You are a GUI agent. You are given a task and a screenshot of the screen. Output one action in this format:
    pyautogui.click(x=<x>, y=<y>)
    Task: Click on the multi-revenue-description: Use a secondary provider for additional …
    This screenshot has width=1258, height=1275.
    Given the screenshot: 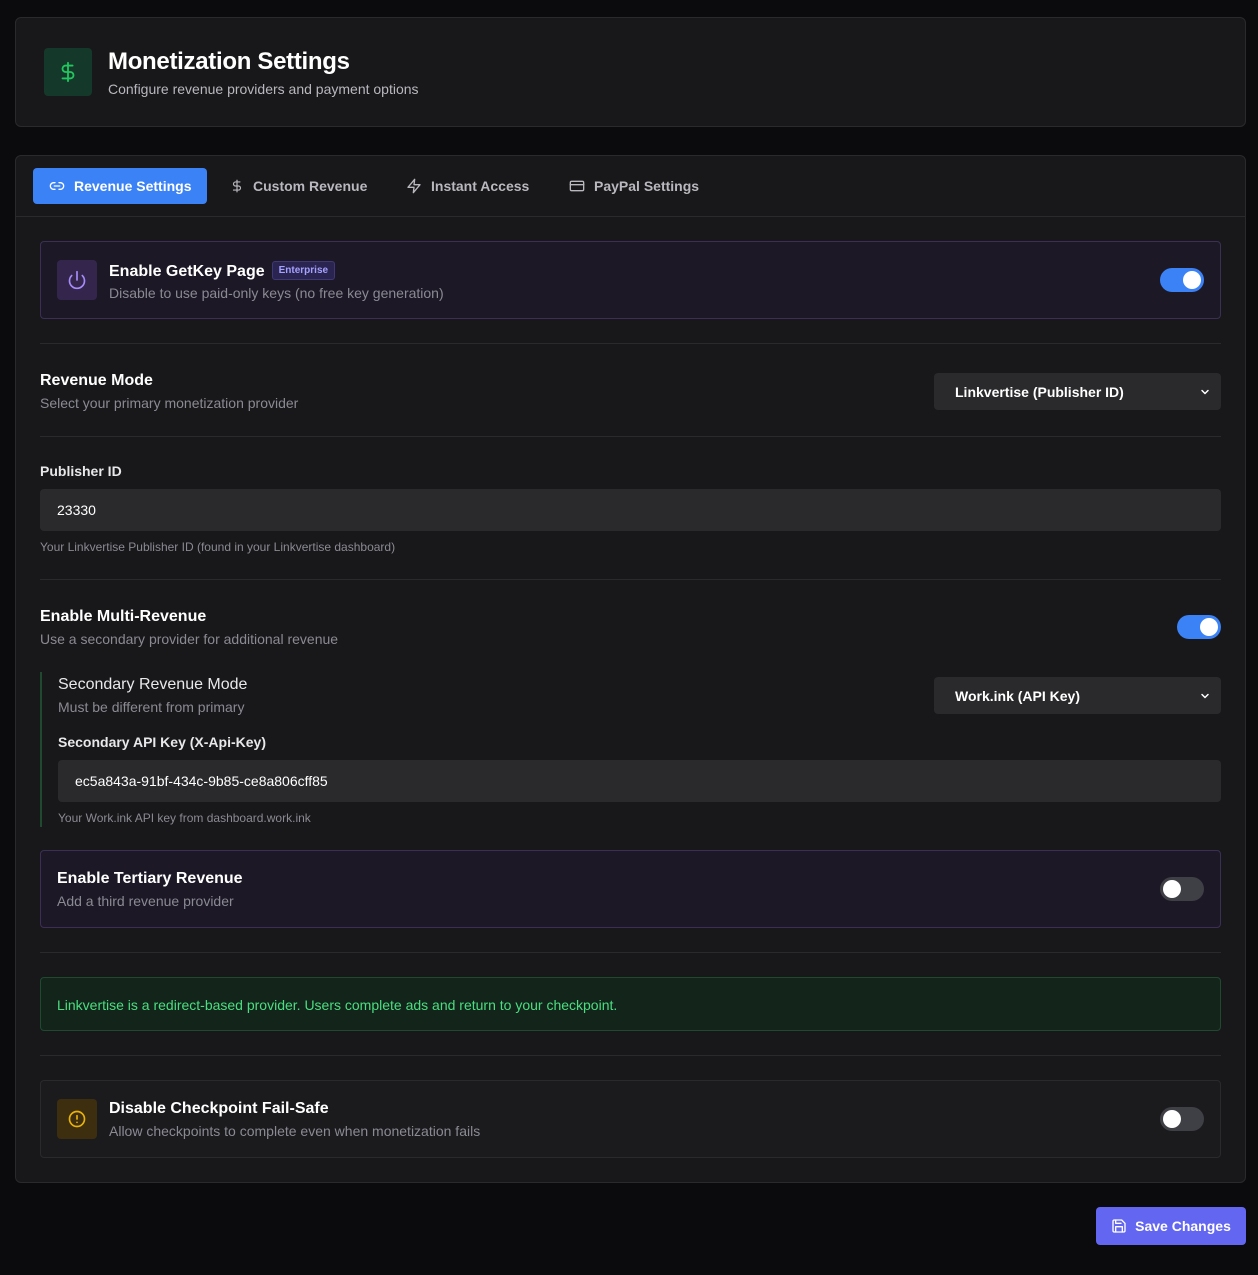 What is the action you would take?
    pyautogui.click(x=189, y=639)
    